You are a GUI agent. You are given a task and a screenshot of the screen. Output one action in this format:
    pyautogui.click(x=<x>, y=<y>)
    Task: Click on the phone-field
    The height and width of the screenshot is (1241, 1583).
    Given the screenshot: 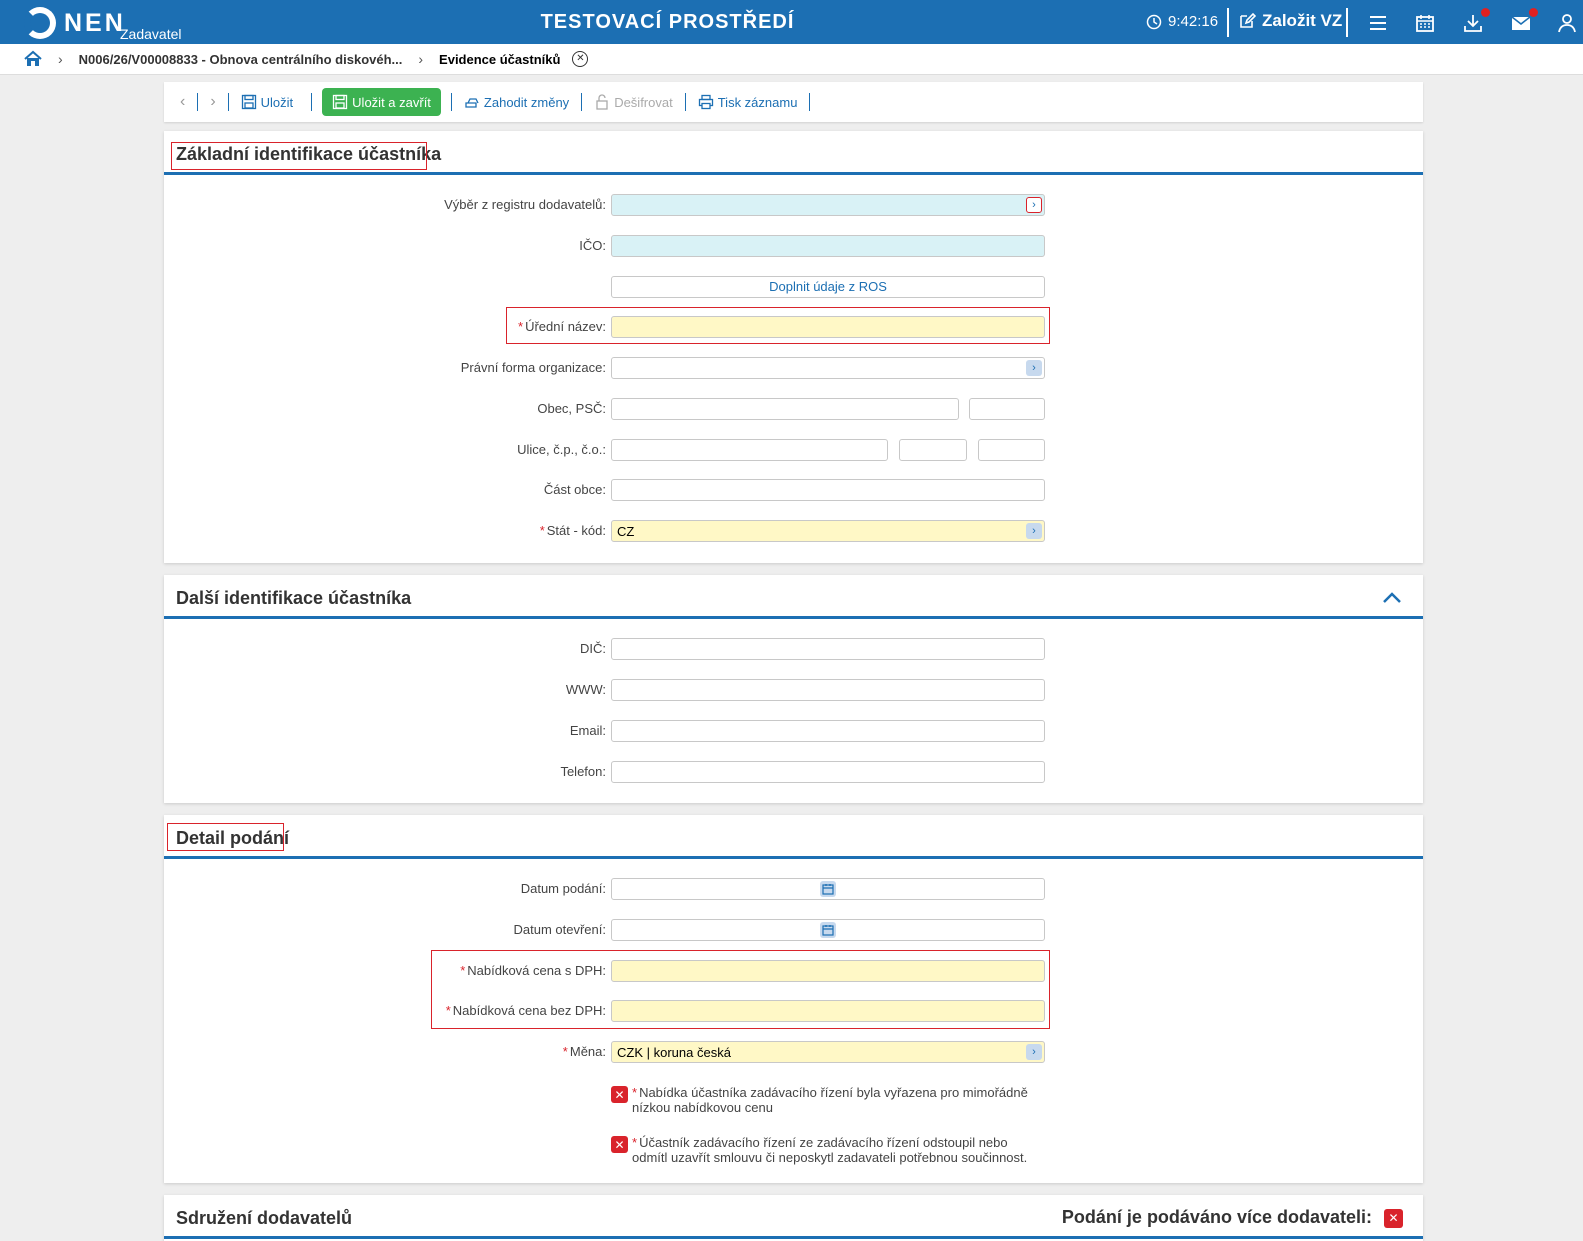 What is the action you would take?
    pyautogui.click(x=828, y=772)
    